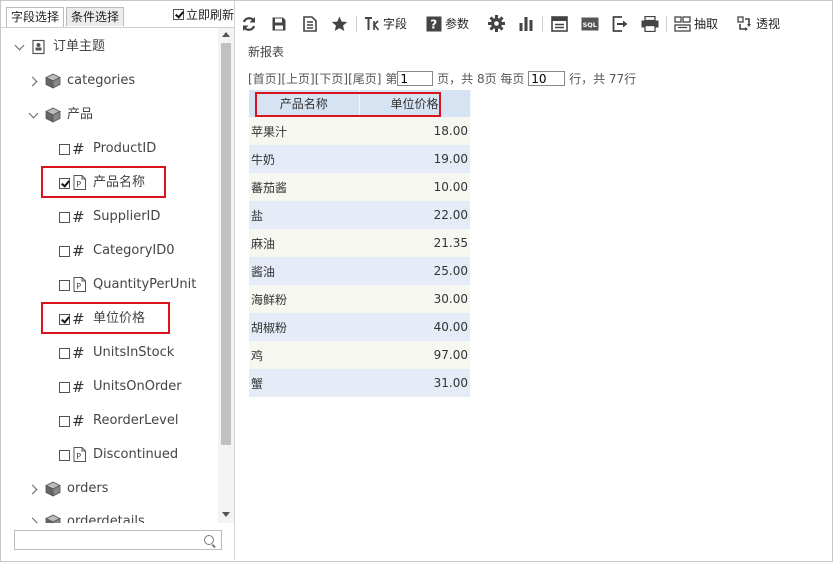 The image size is (833, 562). I want to click on print-icon, so click(650, 23).